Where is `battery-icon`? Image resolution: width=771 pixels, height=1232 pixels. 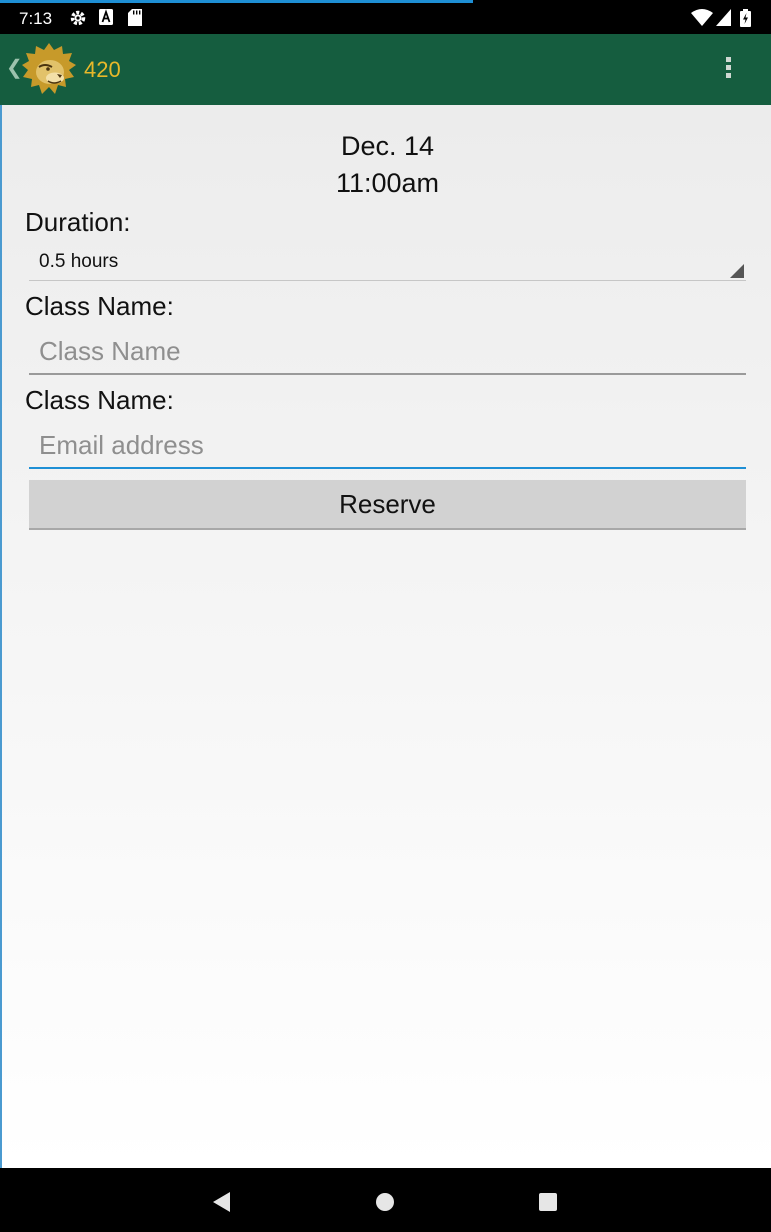 battery-icon is located at coordinates (745, 18).